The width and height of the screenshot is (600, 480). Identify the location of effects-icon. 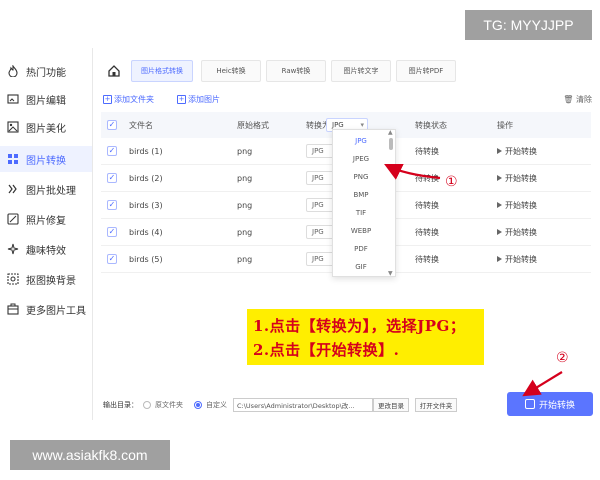
(13, 249).